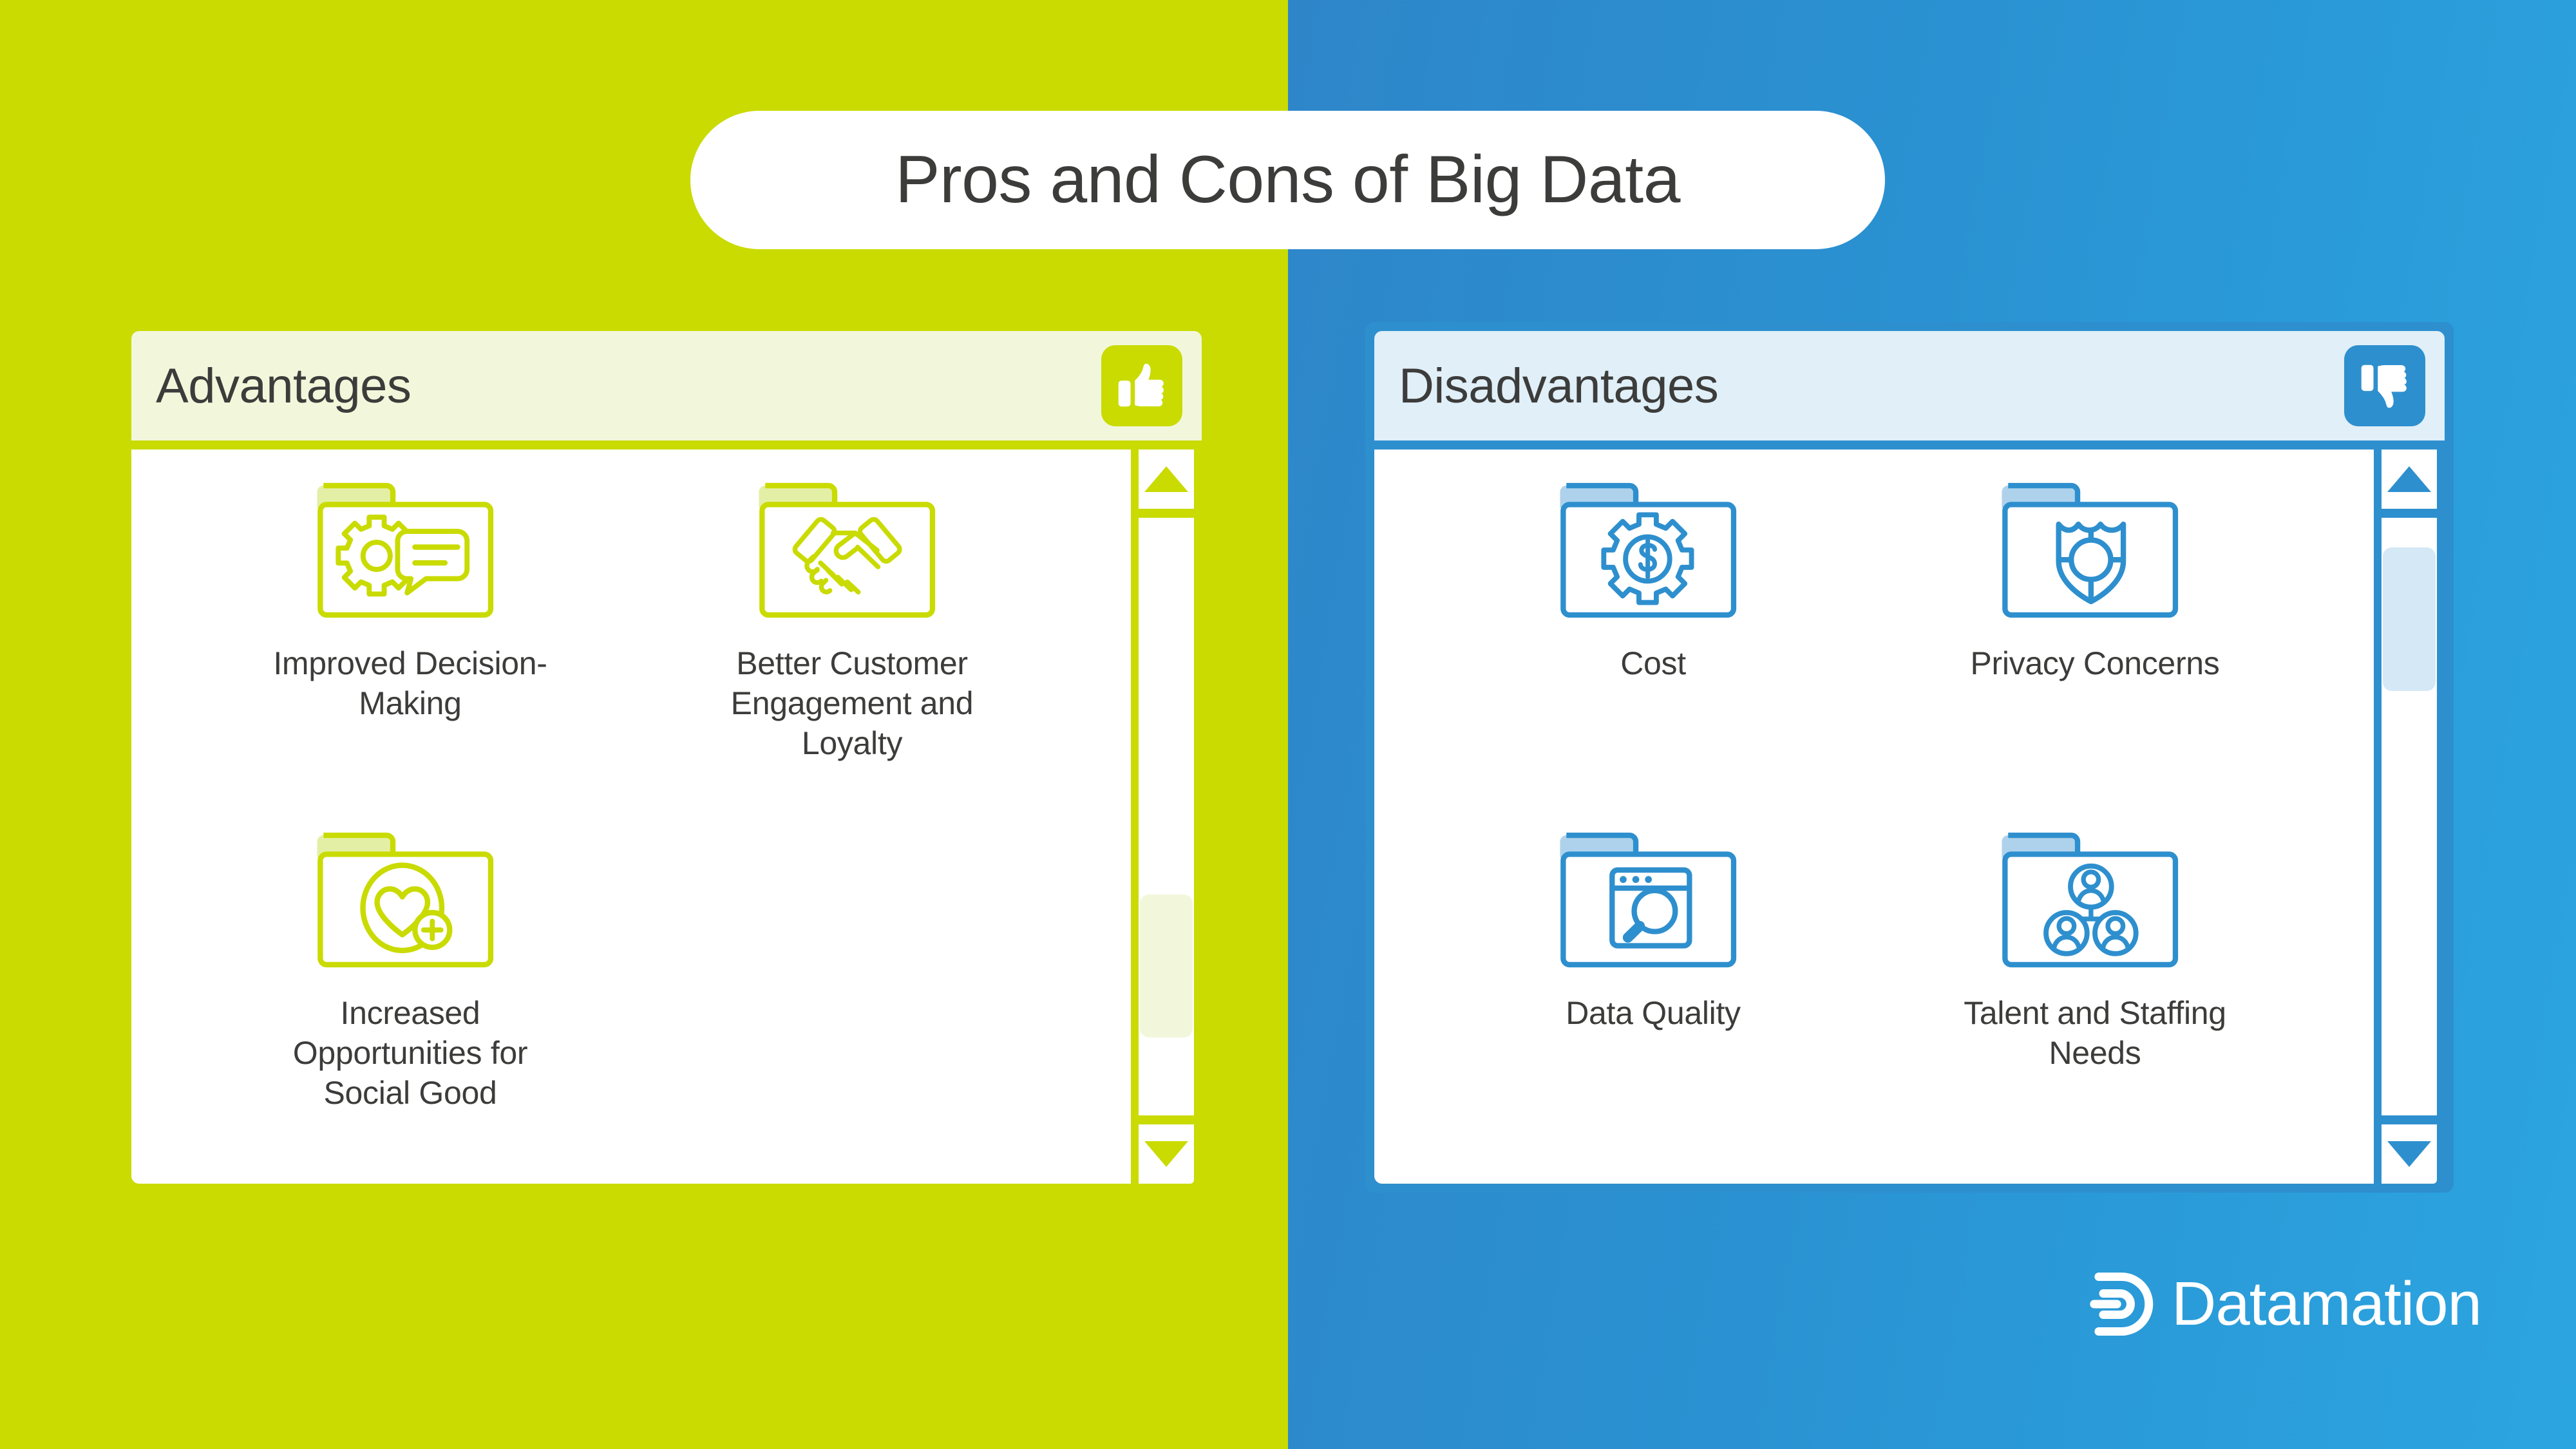 This screenshot has height=1449, width=2576. What do you see at coordinates (410, 1053) in the screenshot?
I see `advantage-label-3: Increased Opportunities for Social Good` at bounding box center [410, 1053].